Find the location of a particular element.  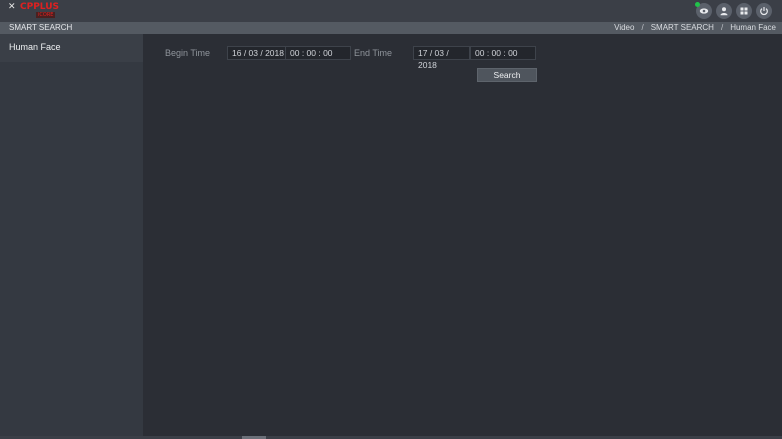

power-button is located at coordinates (764, 11).